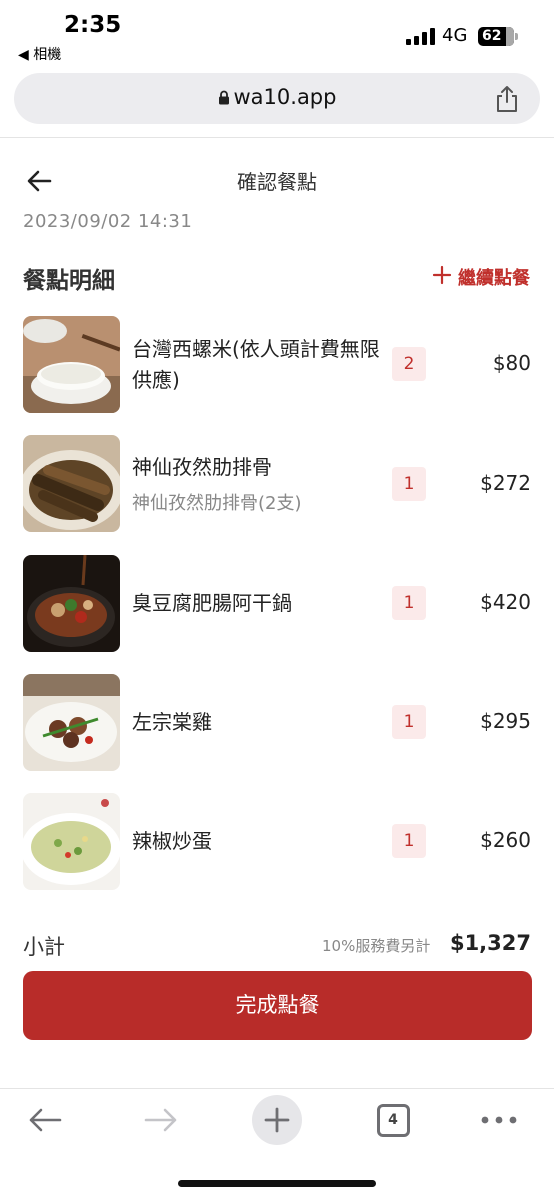  What do you see at coordinates (409, 364) in the screenshot?
I see `quantity-badge: 2` at bounding box center [409, 364].